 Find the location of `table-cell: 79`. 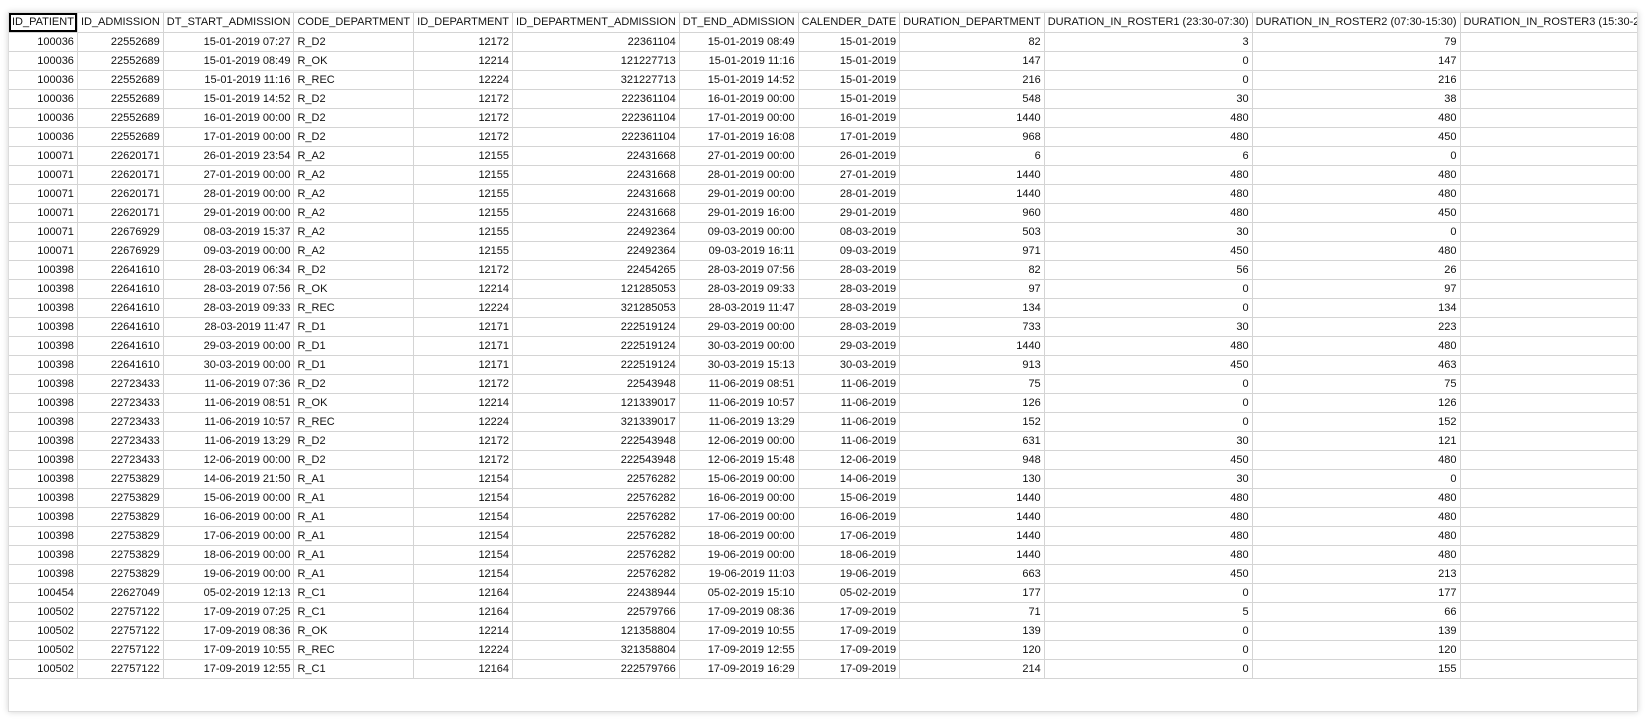

table-cell: 79 is located at coordinates (1356, 42).